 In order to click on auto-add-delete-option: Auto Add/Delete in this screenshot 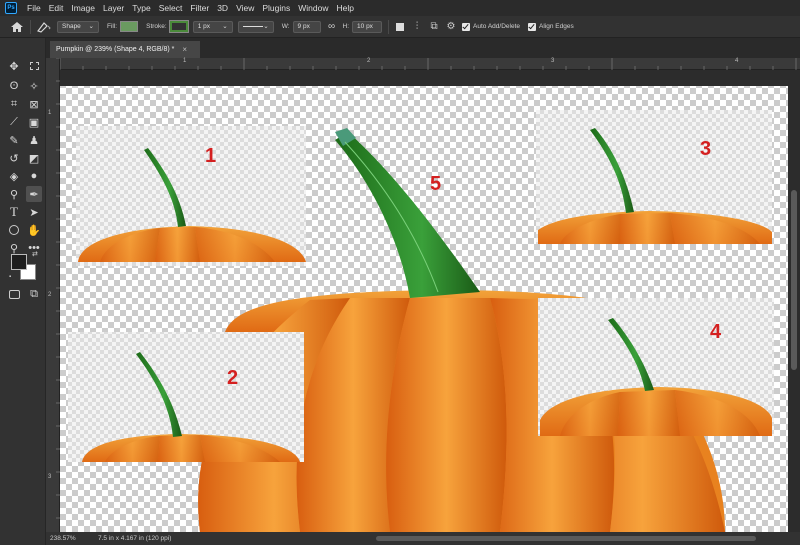, I will do `click(491, 26)`.